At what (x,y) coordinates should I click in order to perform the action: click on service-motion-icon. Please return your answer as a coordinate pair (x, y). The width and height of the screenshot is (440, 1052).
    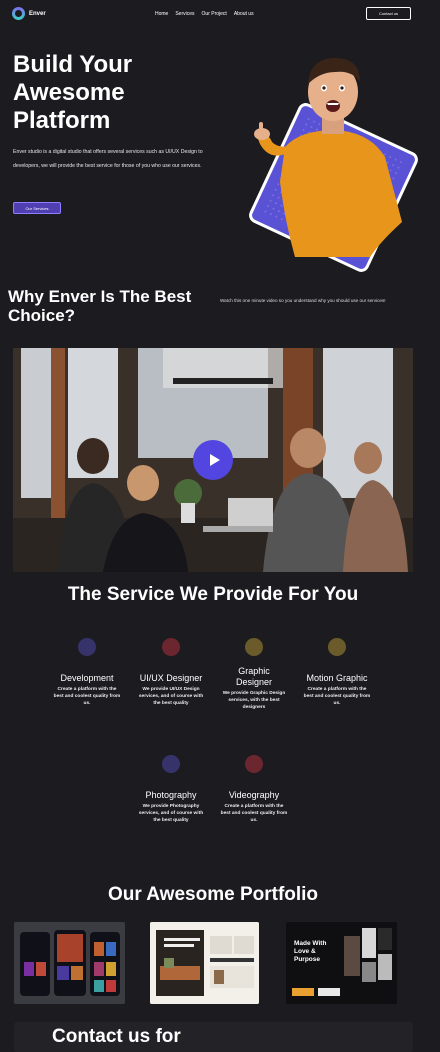
    Looking at the image, I should click on (337, 647).